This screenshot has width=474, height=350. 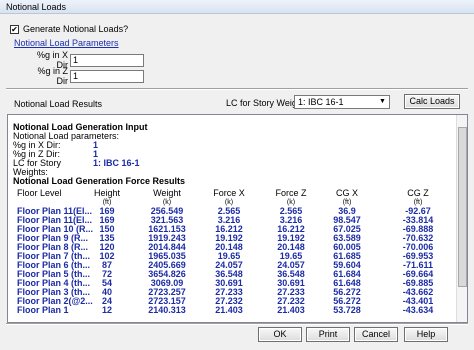 What do you see at coordinates (52, 76) in the screenshot?
I see `z-dir-label: %g in Z Dir` at bounding box center [52, 76].